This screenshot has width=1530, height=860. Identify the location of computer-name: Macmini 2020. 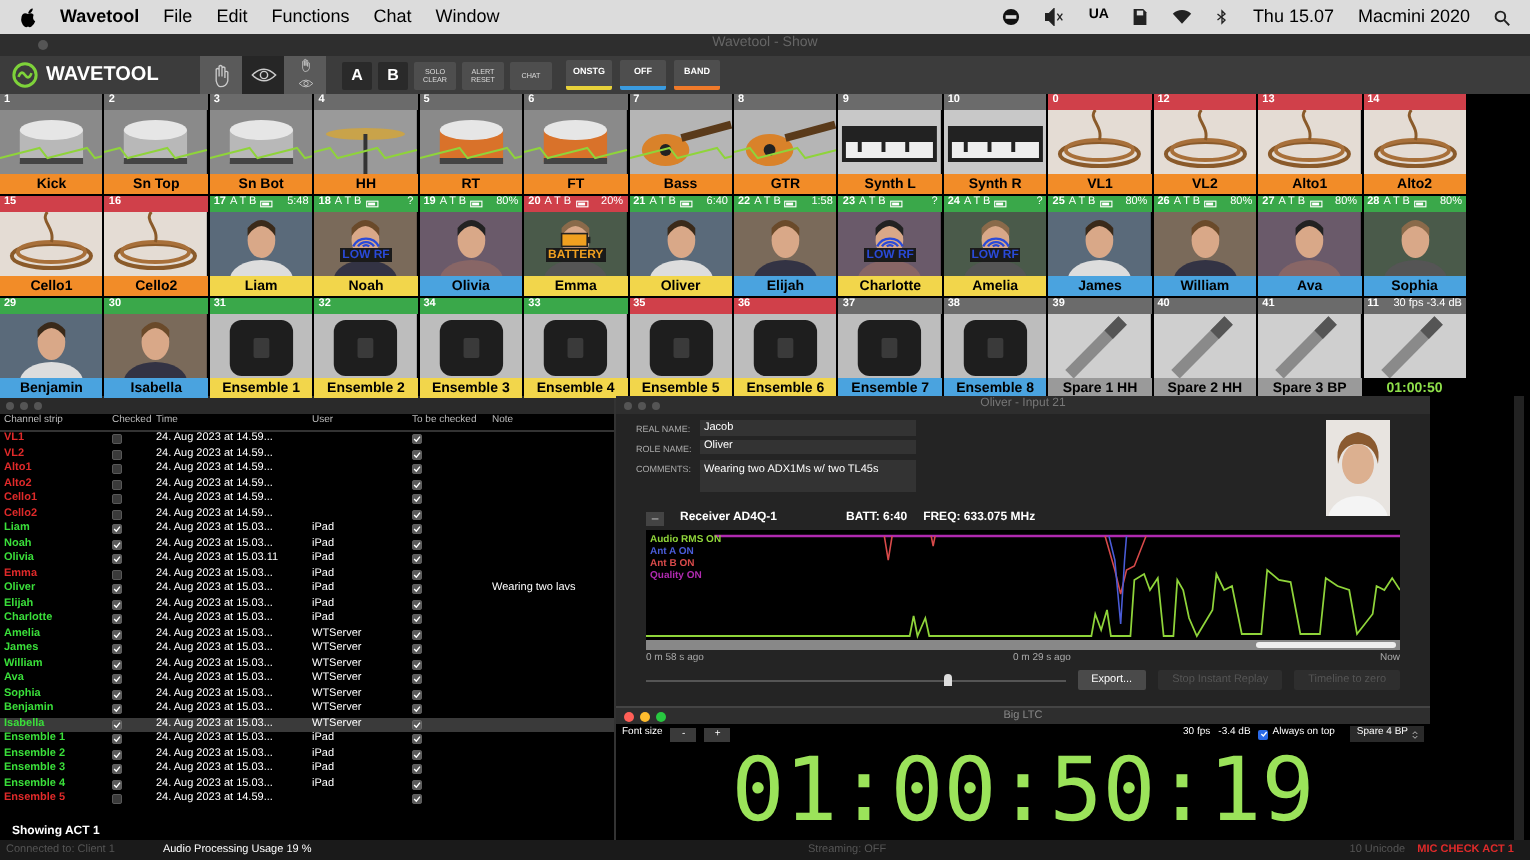
(1413, 17).